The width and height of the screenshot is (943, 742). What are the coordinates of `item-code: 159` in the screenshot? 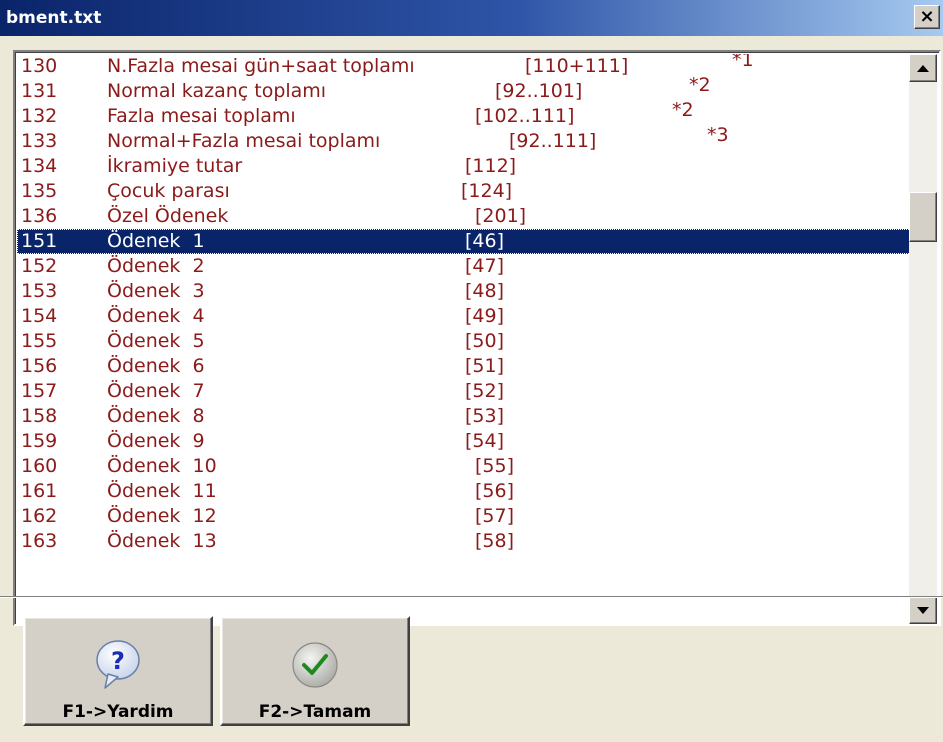 It's located at (39, 441).